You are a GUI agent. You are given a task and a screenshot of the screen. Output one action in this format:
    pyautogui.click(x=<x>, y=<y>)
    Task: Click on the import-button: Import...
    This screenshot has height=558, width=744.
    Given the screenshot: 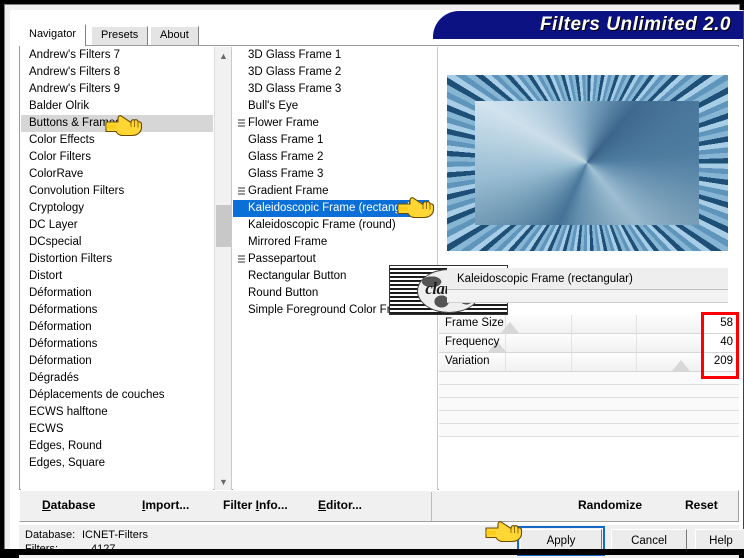 What is the action you would take?
    pyautogui.click(x=165, y=505)
    